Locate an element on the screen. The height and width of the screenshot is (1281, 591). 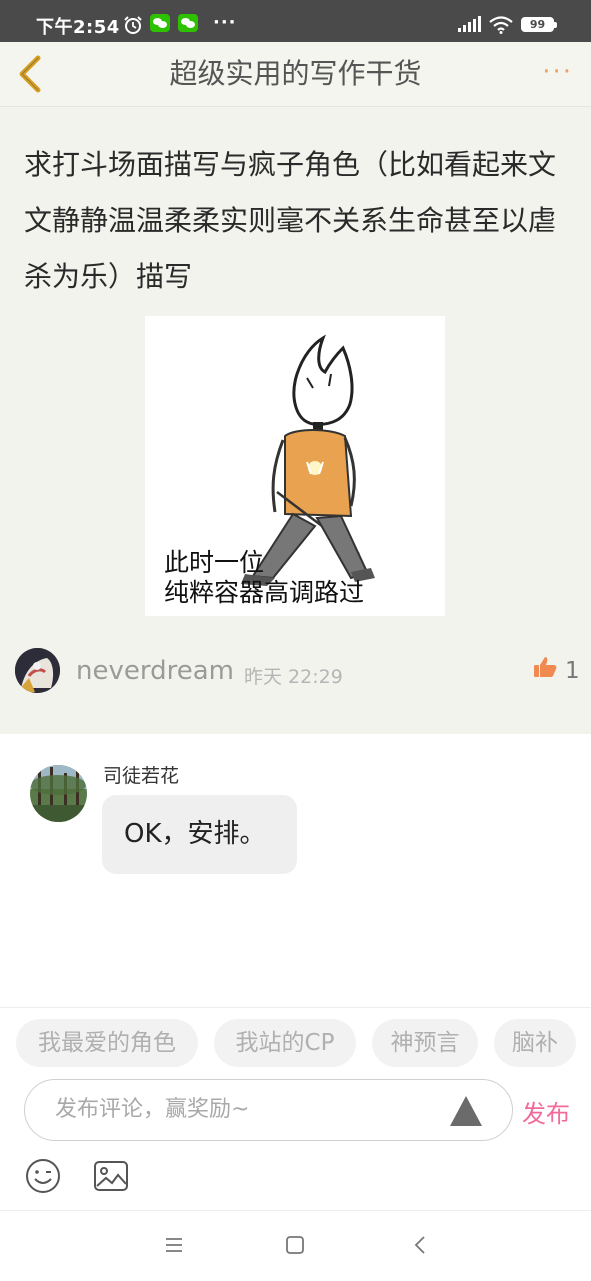
author-avatar-image is located at coordinates (37, 670).